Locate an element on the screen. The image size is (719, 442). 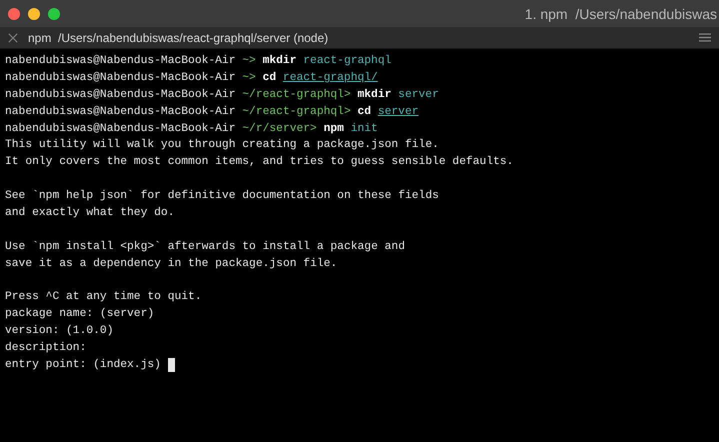
window-title: 1. npm /Users/nabendubiswas is located at coordinates (621, 14).